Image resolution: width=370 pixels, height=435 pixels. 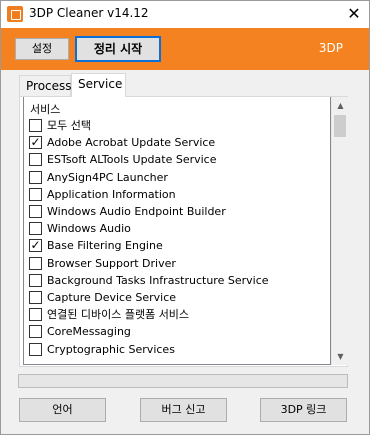 What do you see at coordinates (177, 194) in the screenshot?
I see `list-item: Application Information` at bounding box center [177, 194].